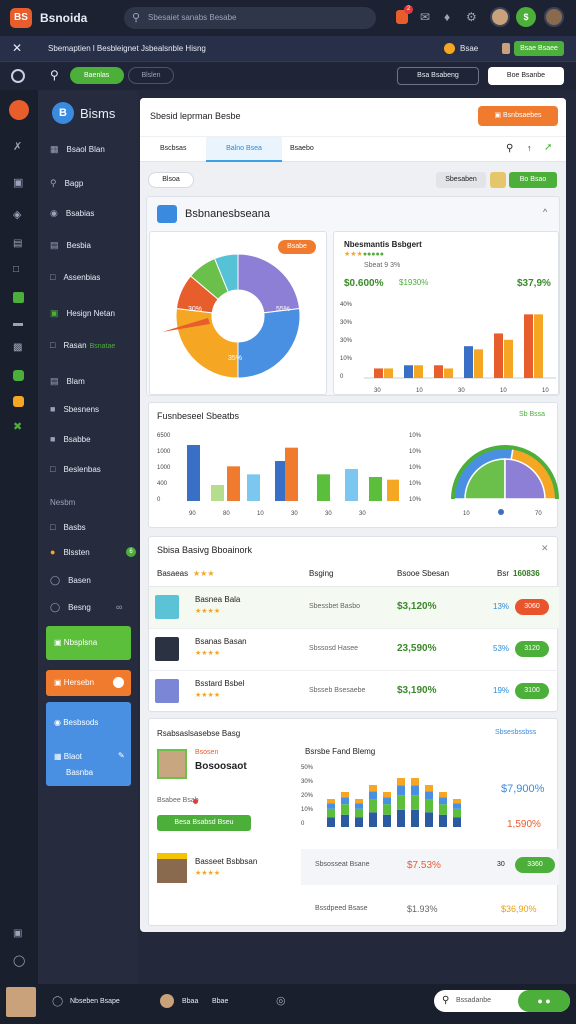 The width and height of the screenshot is (576, 1024). I want to click on bottom-chart-title: Bsrsbe Fand Blemg, so click(340, 751).